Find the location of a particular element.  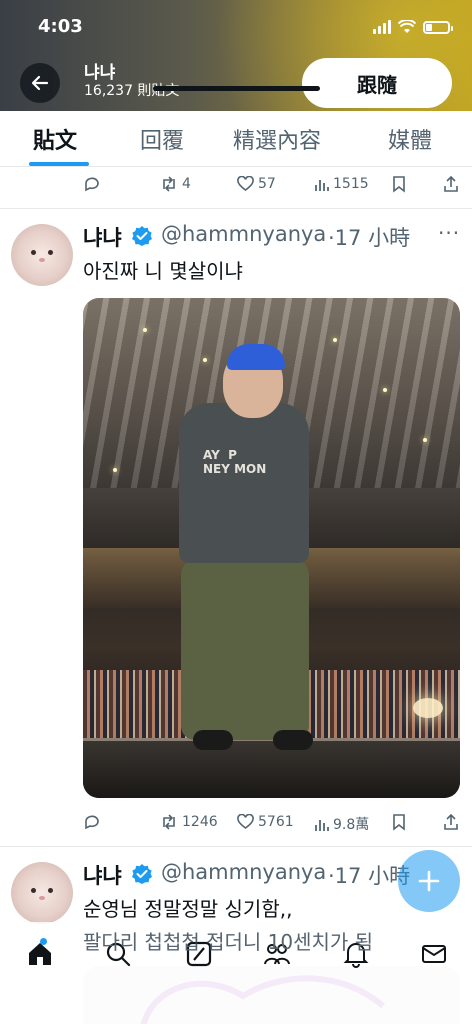

back-button is located at coordinates (40, 83).